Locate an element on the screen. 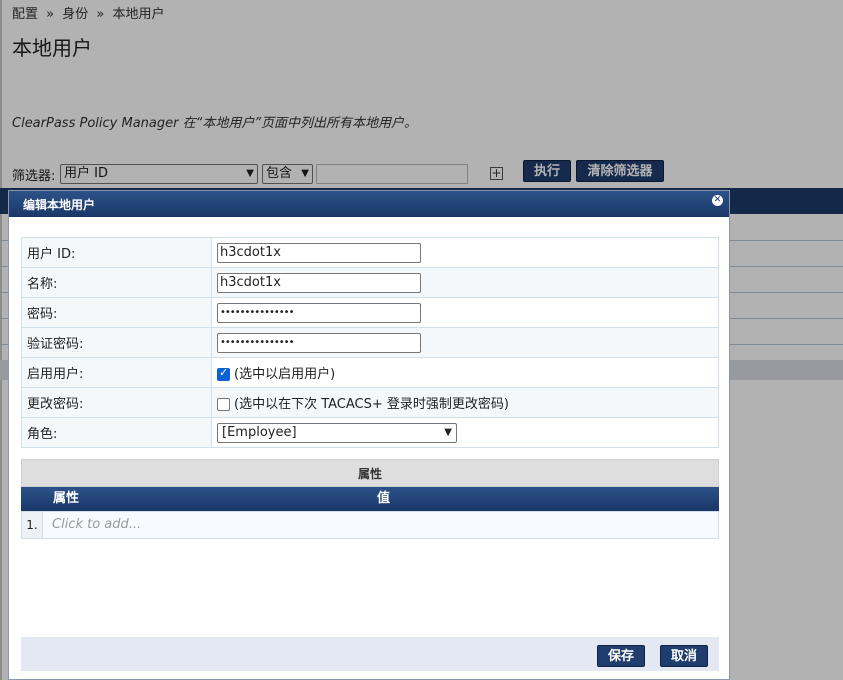  form-row-user-id: 用户 ID: h3cdot1x is located at coordinates (370, 252).